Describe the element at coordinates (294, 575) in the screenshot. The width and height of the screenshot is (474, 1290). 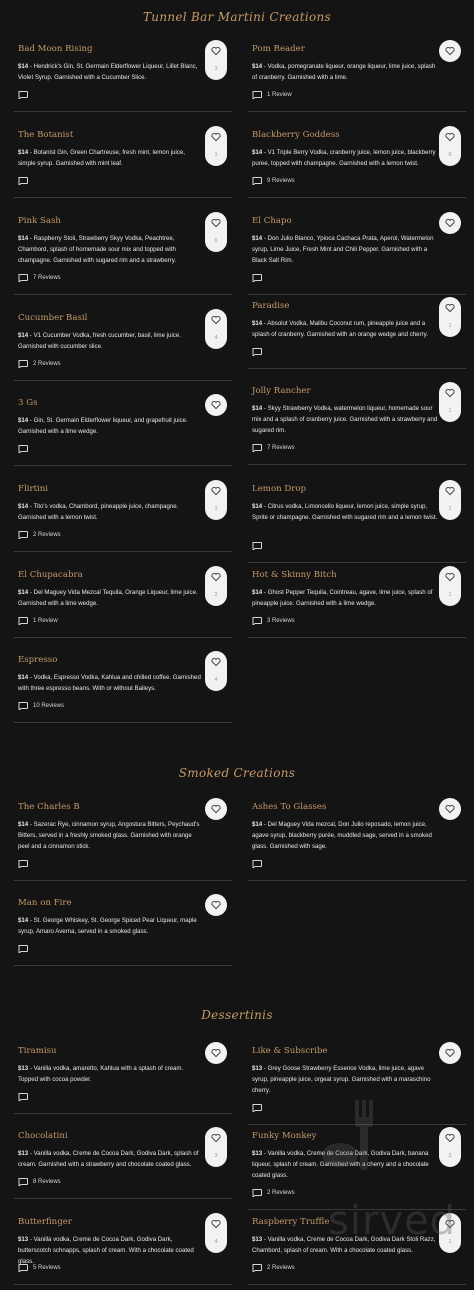
I see `item-name: Hot & Skinny Bitch` at that location.